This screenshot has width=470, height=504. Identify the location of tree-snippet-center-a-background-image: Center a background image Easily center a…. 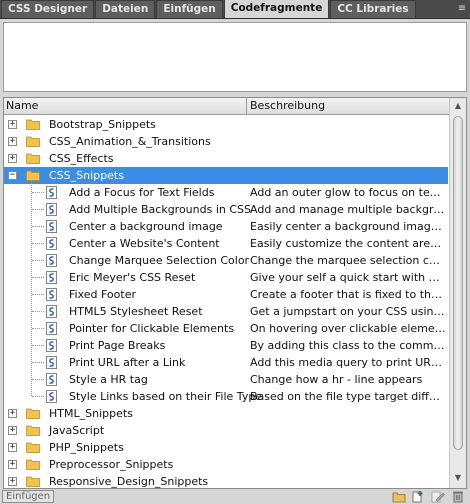
(226, 226).